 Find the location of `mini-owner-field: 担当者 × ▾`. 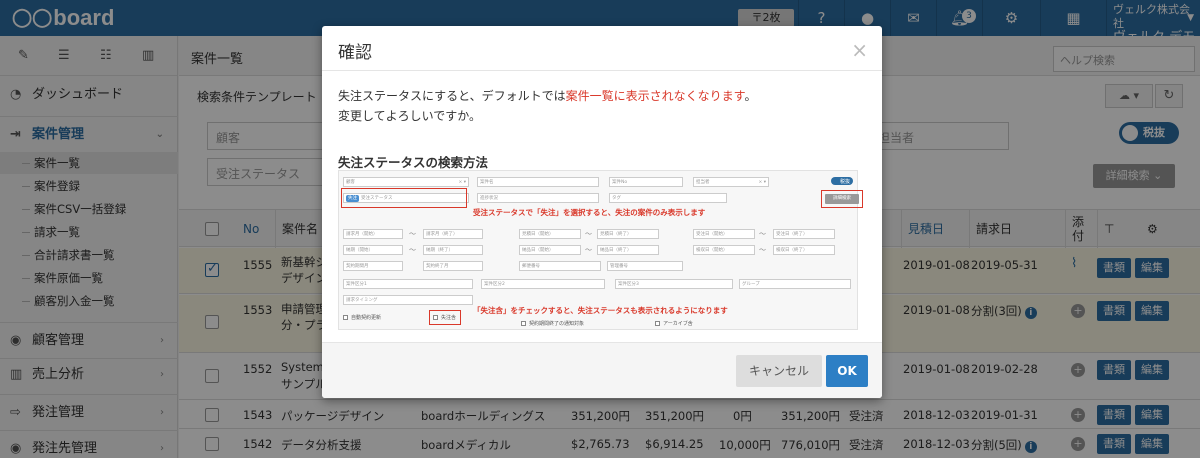

mini-owner-field: 担当者 × ▾ is located at coordinates (731, 182).